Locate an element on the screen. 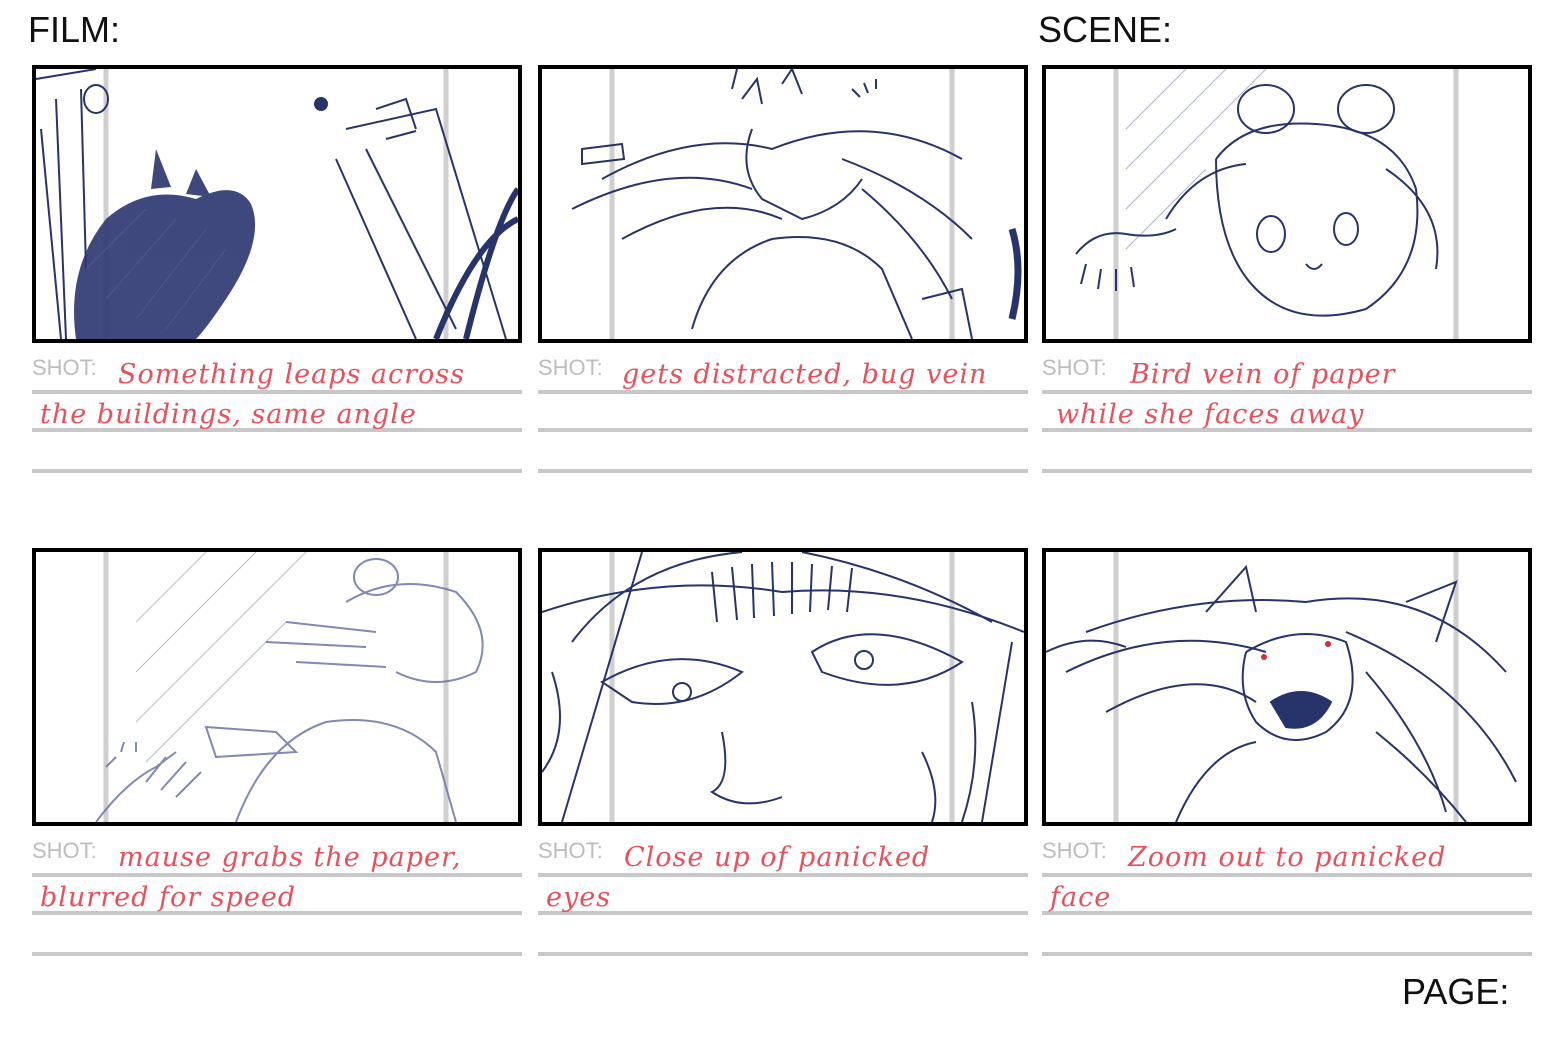 This screenshot has width=1560, height=1040. scene-label: SCENE: is located at coordinates (1105, 29).